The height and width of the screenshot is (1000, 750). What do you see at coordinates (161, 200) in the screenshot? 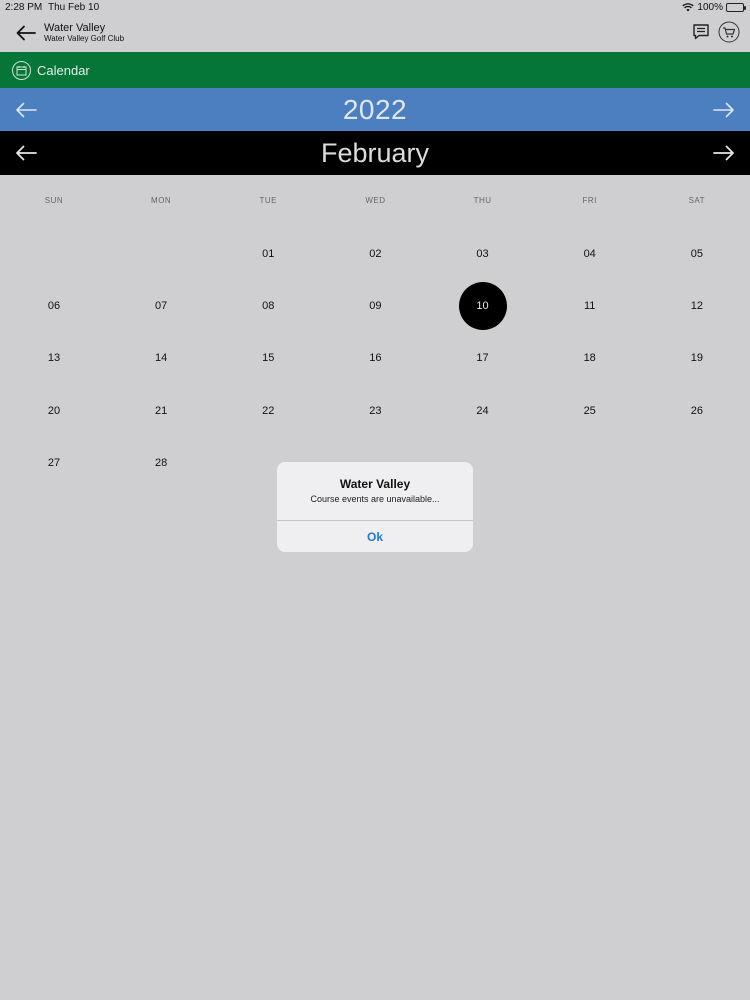
I see `weekday-label: MON` at bounding box center [161, 200].